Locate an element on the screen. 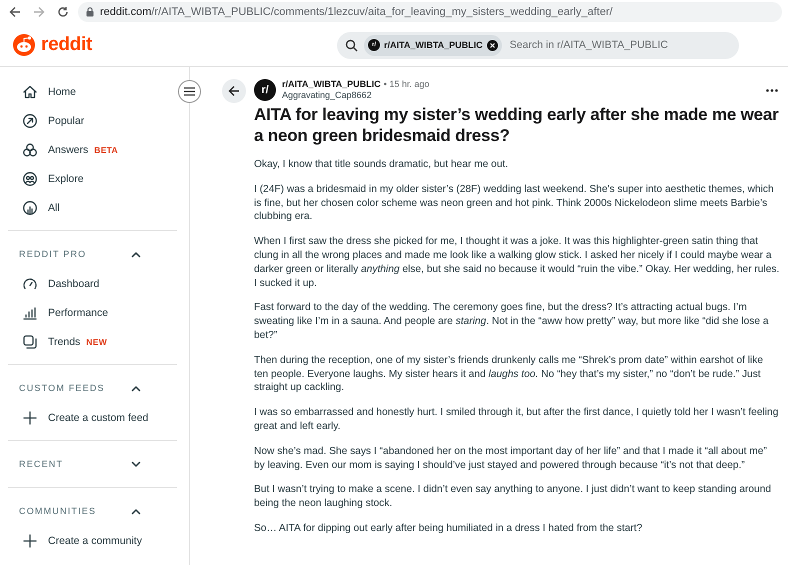 The height and width of the screenshot is (565, 788). subreddit-avatar: r/ is located at coordinates (265, 90).